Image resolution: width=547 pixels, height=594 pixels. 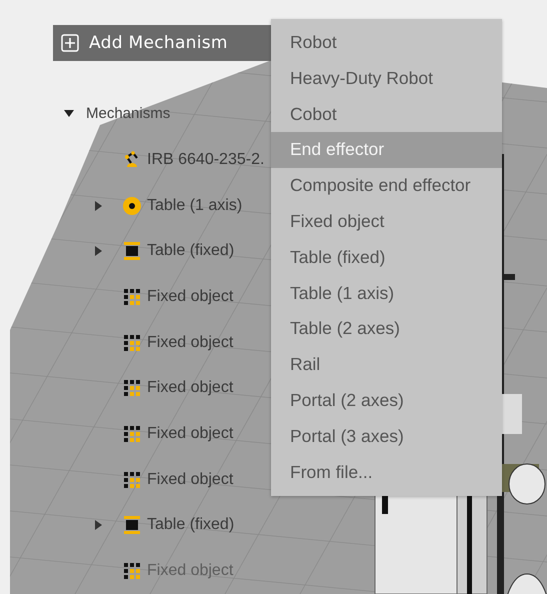 What do you see at coordinates (386, 329) in the screenshot?
I see `menu-item: Table (2 axes)` at bounding box center [386, 329].